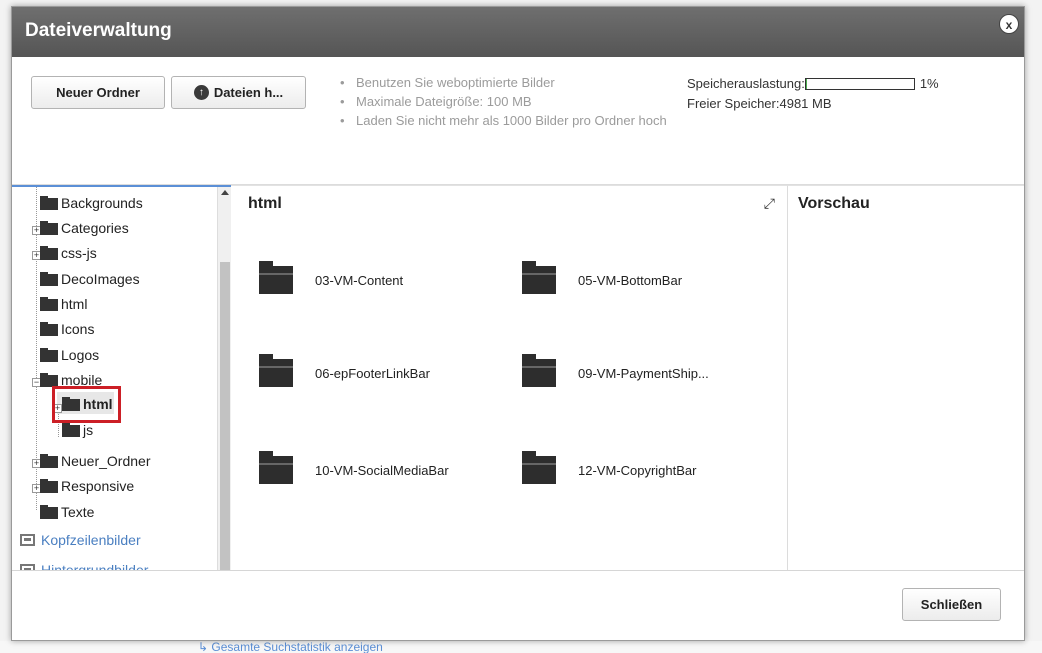  Describe the element at coordinates (382, 470) in the screenshot. I see `folder-item-label: 10-VM-SocialMediaBar` at that location.